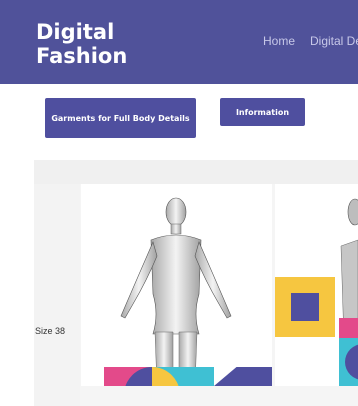 This screenshot has width=358, height=406. What do you see at coordinates (198, 376) in the screenshot?
I see `decor-shapes` at bounding box center [198, 376].